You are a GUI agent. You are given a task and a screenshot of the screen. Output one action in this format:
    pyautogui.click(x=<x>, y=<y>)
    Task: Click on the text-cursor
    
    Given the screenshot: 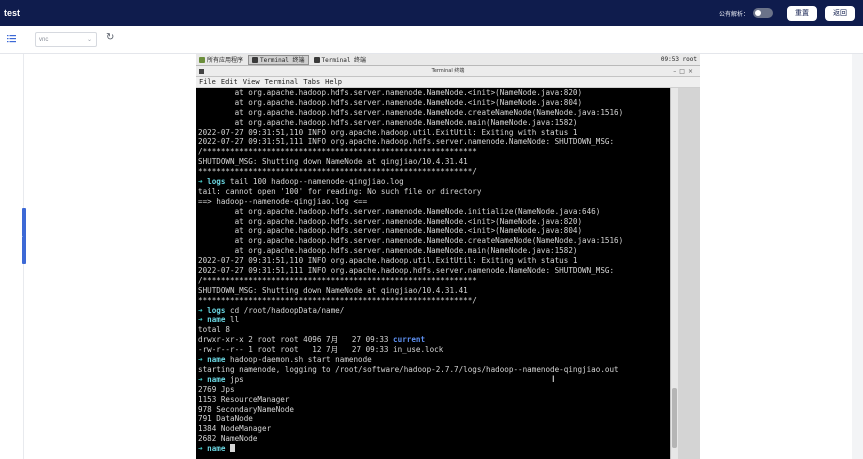 What is the action you would take?
    pyautogui.click(x=233, y=448)
    